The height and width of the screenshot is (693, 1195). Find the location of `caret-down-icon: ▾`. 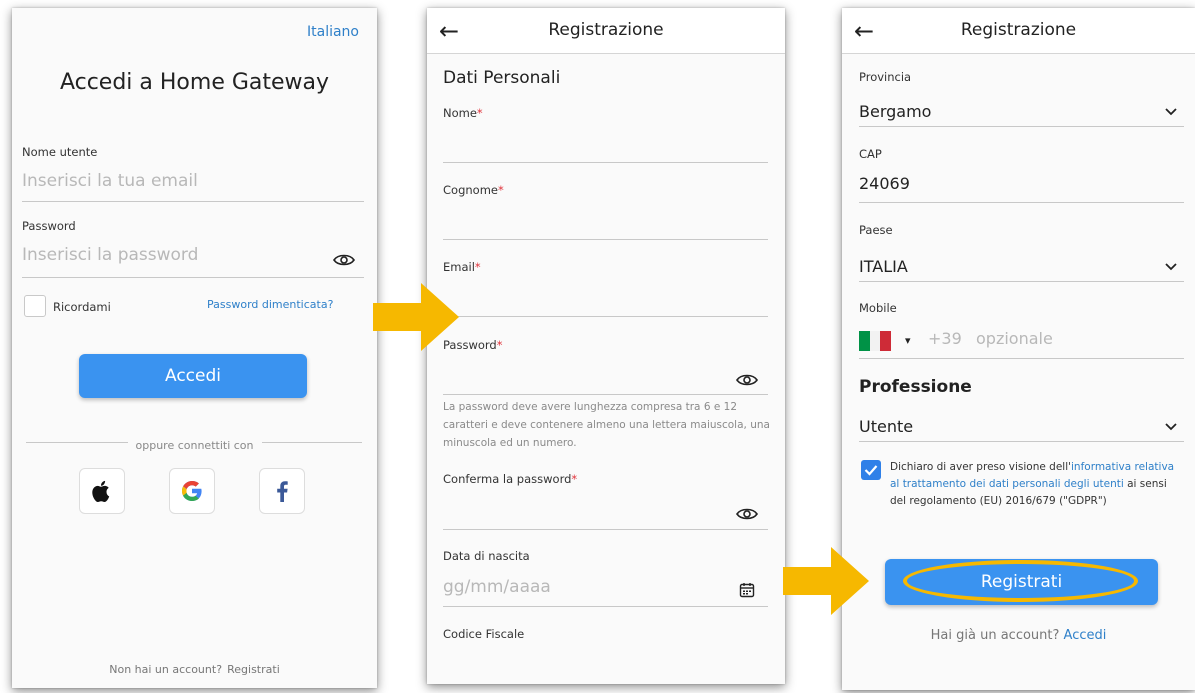

caret-down-icon: ▾ is located at coordinates (908, 340).